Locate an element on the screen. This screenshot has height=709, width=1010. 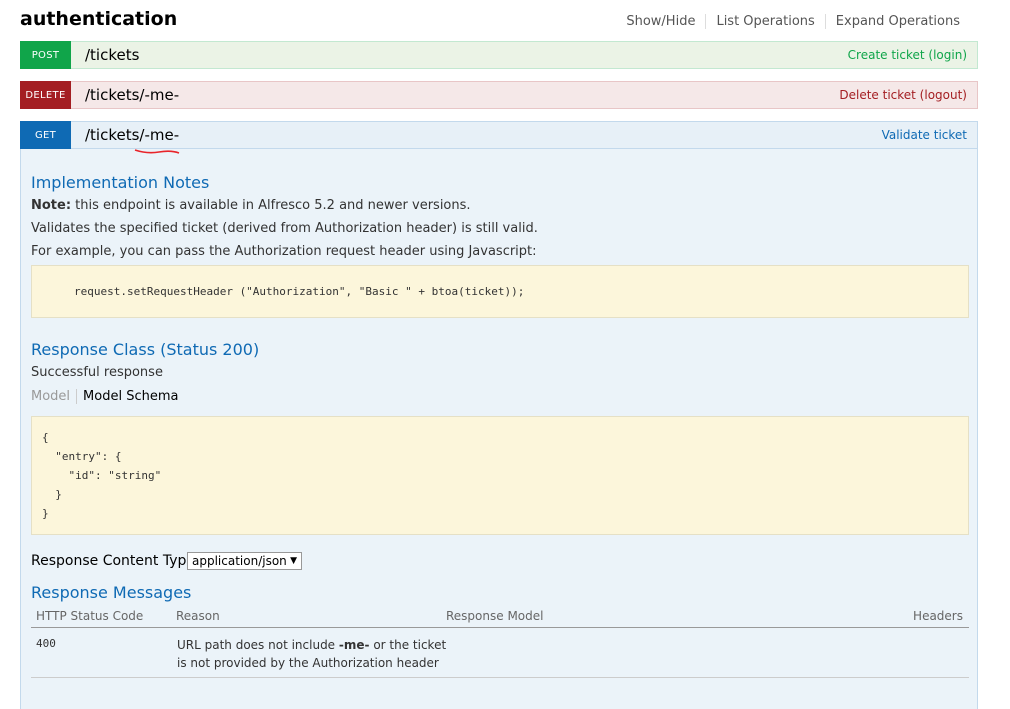
content-type-select: application/json ▼ is located at coordinates (244, 561).